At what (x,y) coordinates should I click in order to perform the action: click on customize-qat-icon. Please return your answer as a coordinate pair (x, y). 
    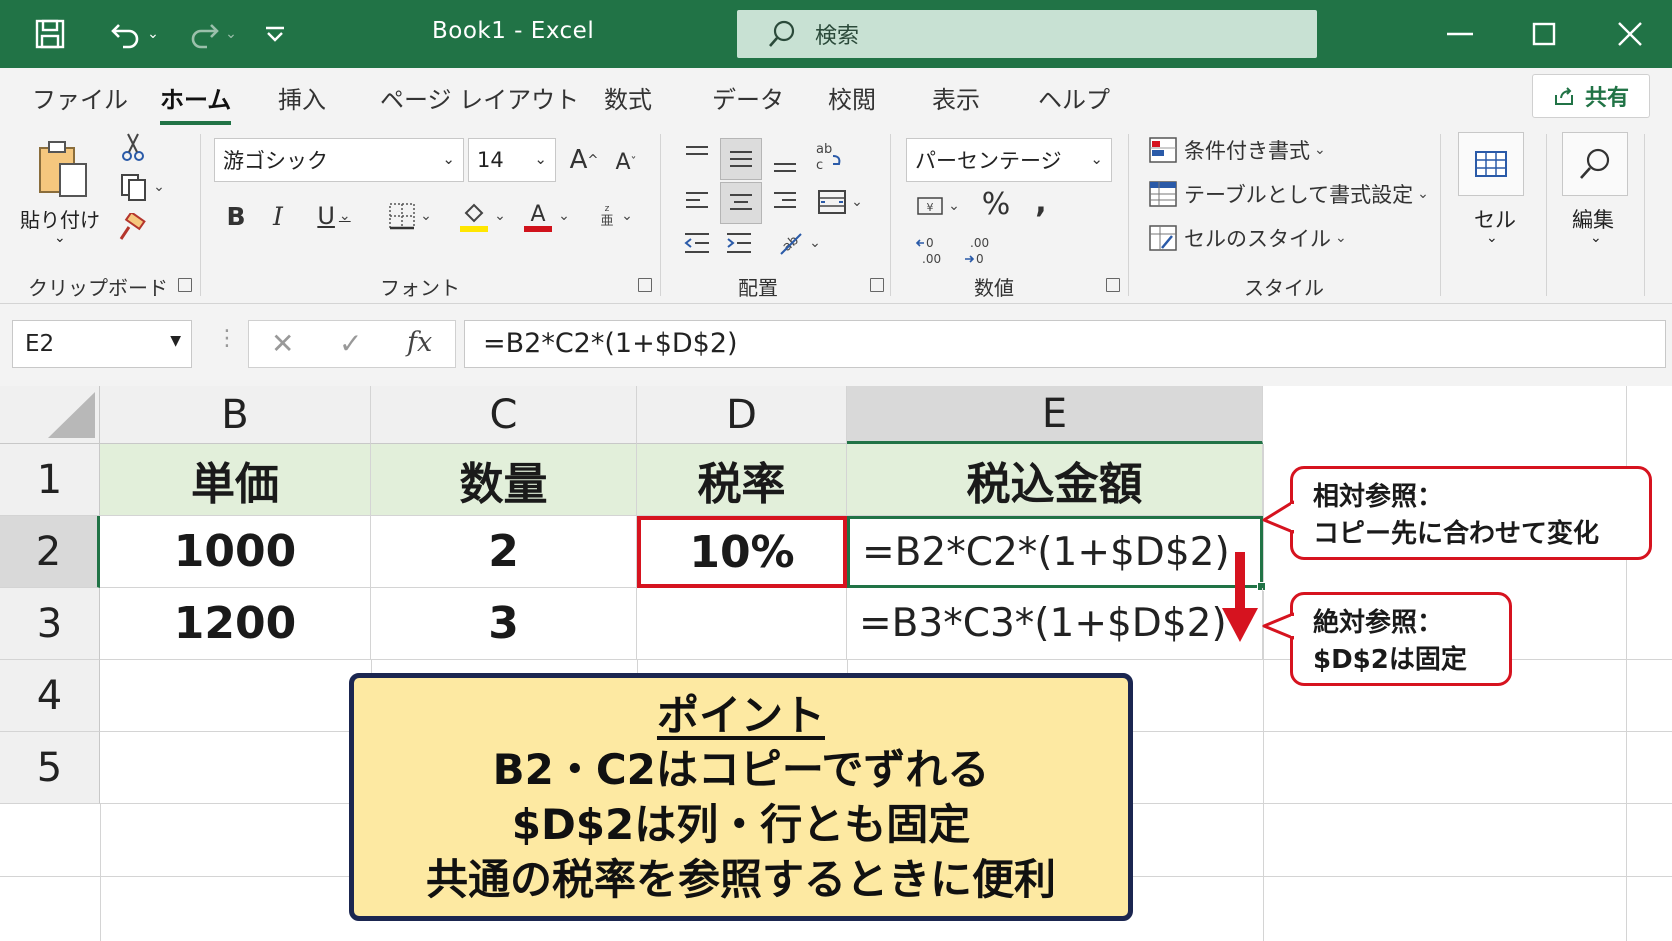
    Looking at the image, I should click on (275, 34).